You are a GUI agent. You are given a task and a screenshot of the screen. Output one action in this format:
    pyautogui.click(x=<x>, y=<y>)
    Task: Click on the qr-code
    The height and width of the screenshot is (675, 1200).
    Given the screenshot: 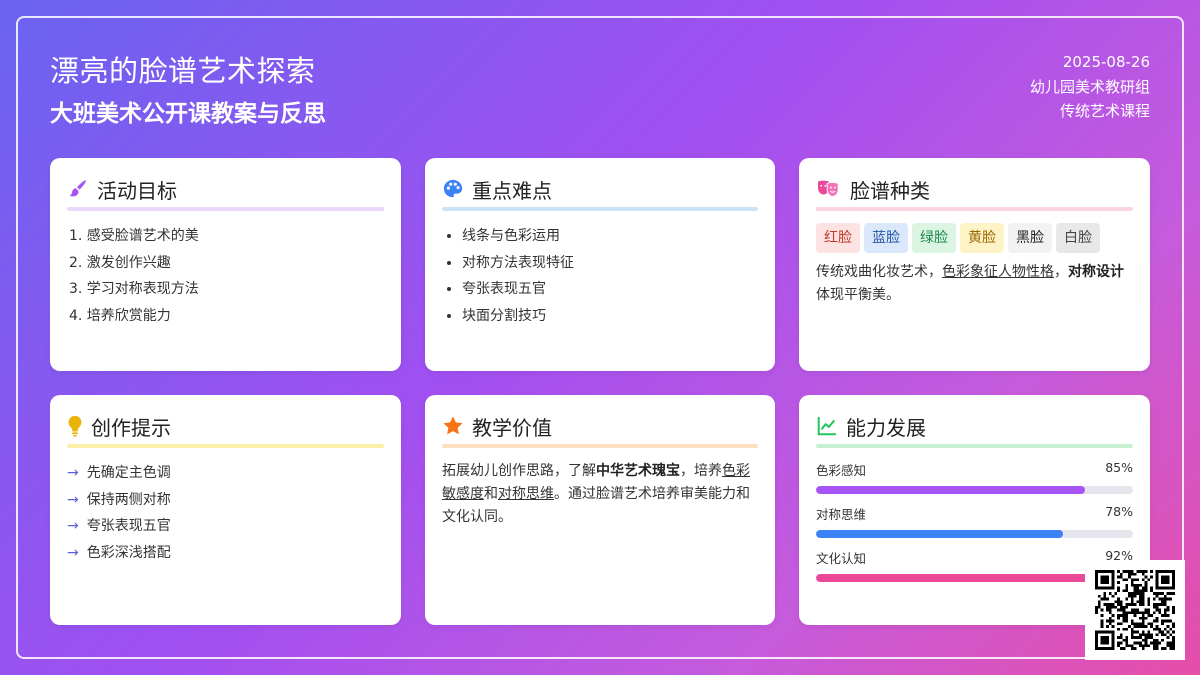 What is the action you would take?
    pyautogui.click(x=1135, y=610)
    